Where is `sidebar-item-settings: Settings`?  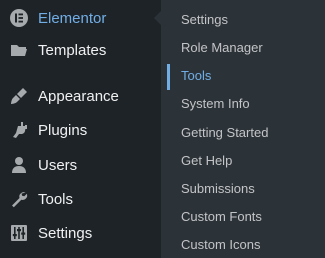 sidebar-item-settings: Settings is located at coordinates (80, 233).